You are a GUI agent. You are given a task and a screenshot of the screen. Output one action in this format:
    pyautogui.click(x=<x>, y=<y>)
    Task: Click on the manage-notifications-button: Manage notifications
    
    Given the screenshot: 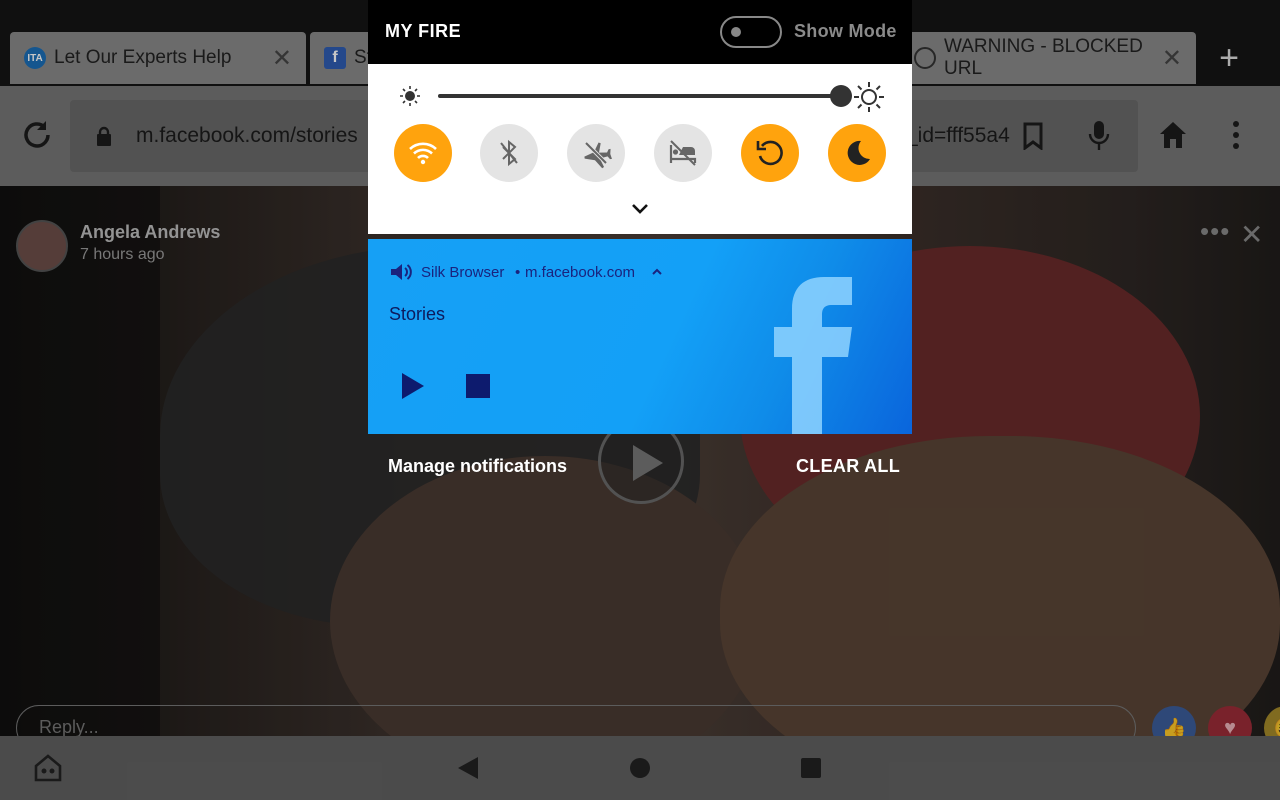 What is the action you would take?
    pyautogui.click(x=477, y=466)
    